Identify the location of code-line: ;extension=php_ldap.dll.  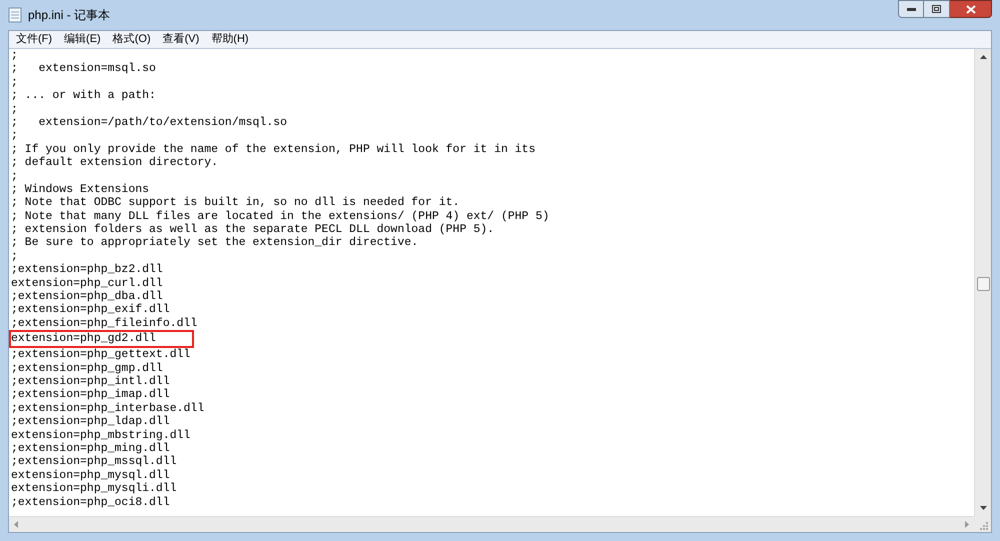
(90, 422).